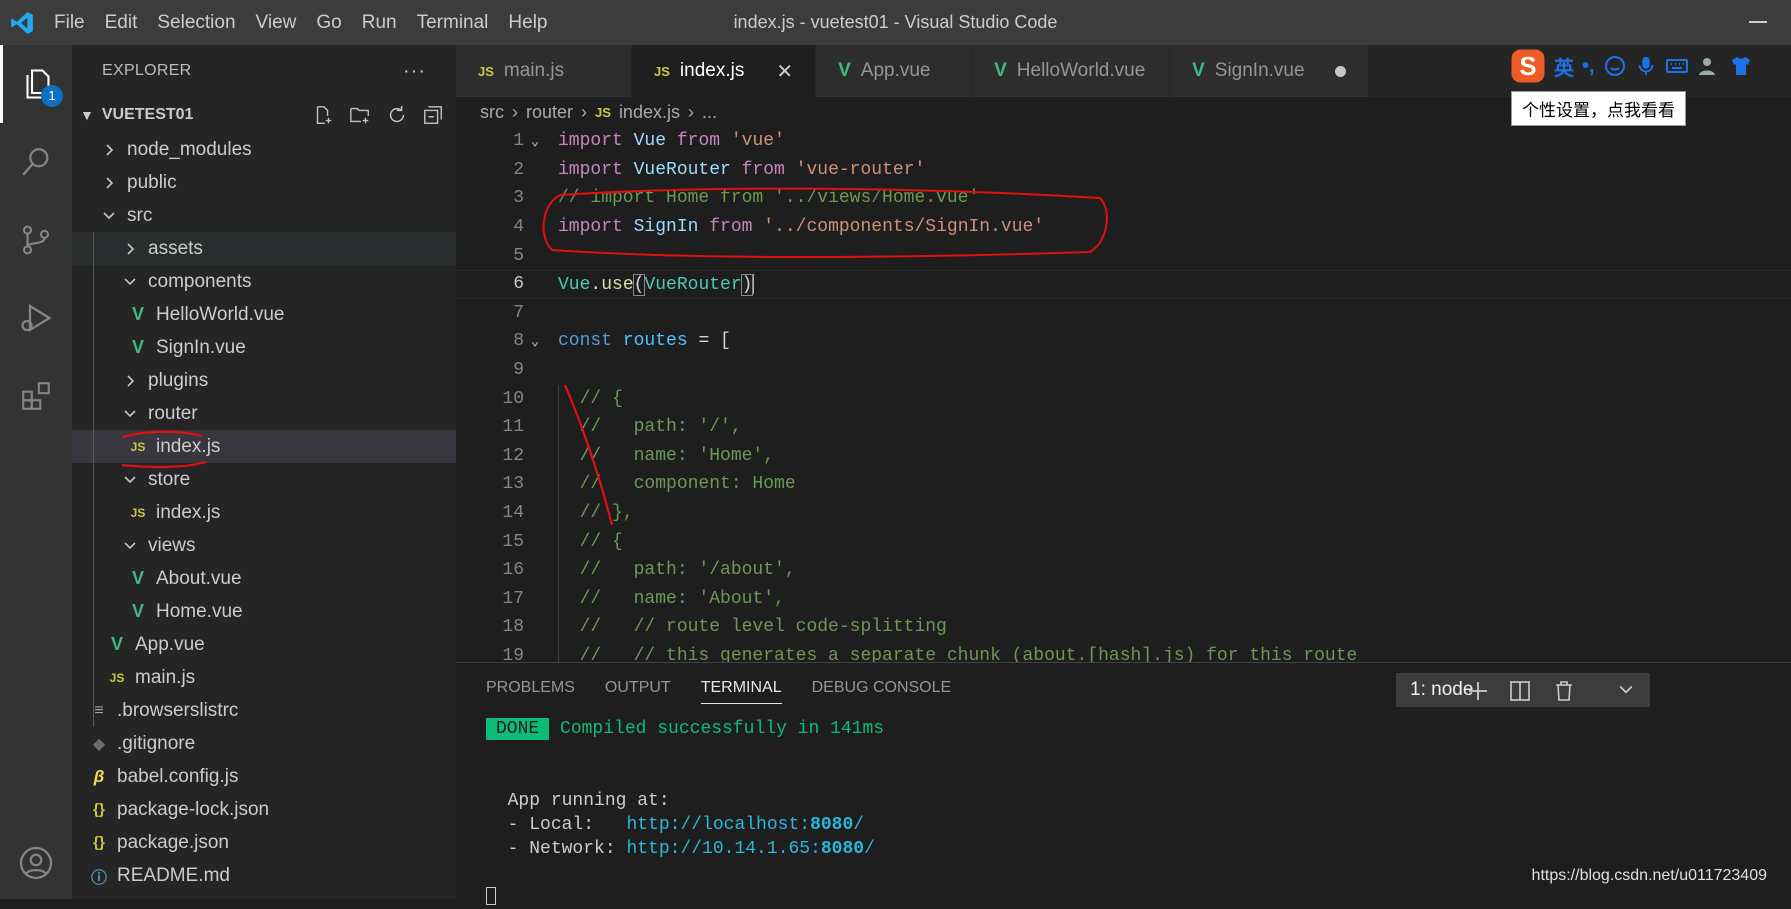  I want to click on shirt-icon, so click(1741, 66).